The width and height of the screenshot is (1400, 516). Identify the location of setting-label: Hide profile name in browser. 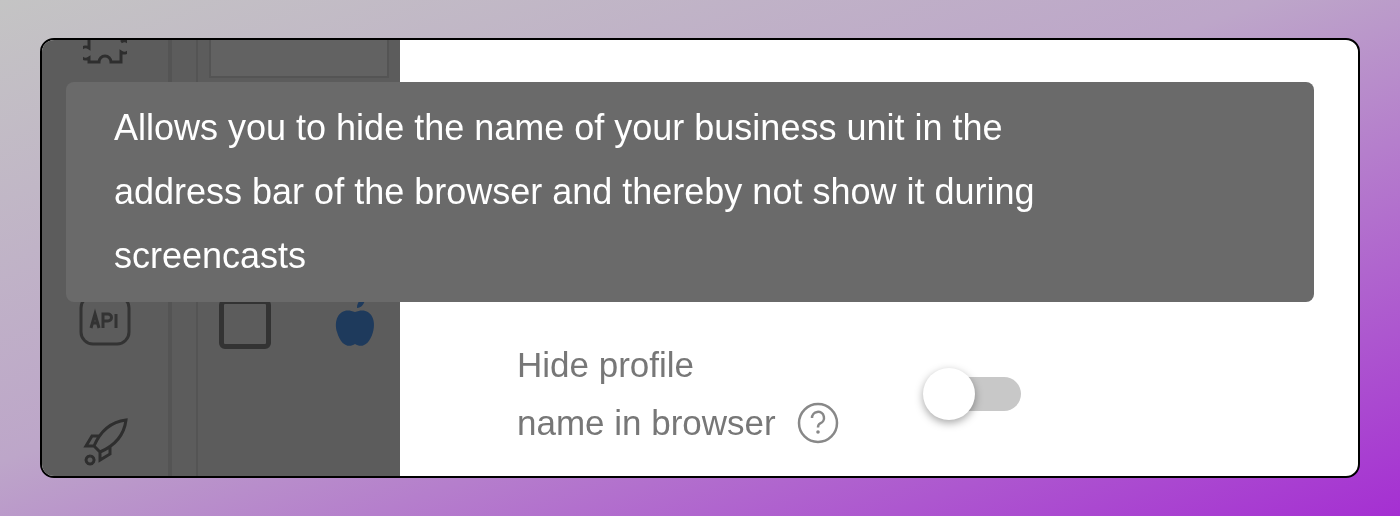
(647, 394).